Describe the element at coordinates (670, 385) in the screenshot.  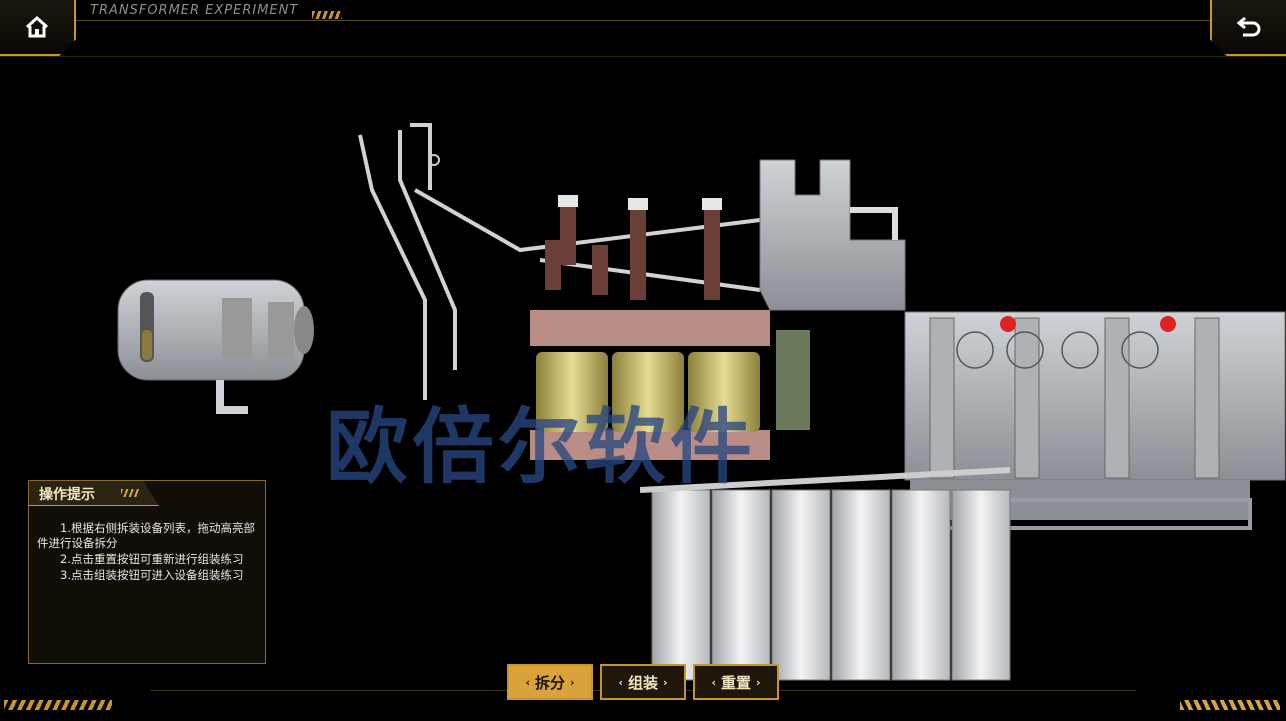
I see `core-coils` at that location.